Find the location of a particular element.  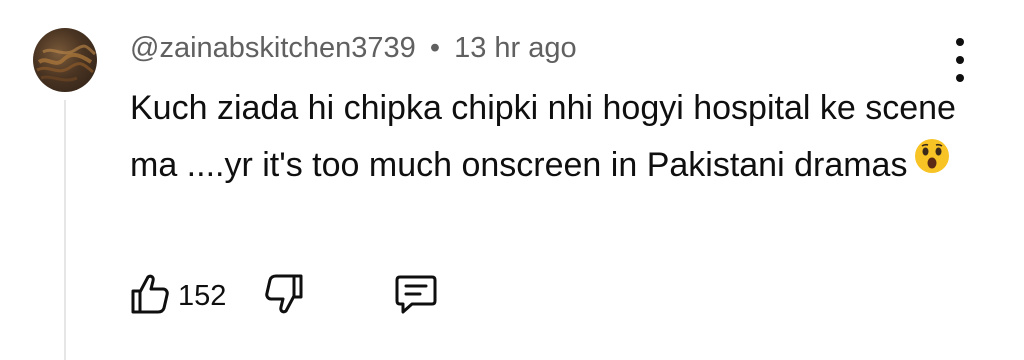

avatar is located at coordinates (65, 60).